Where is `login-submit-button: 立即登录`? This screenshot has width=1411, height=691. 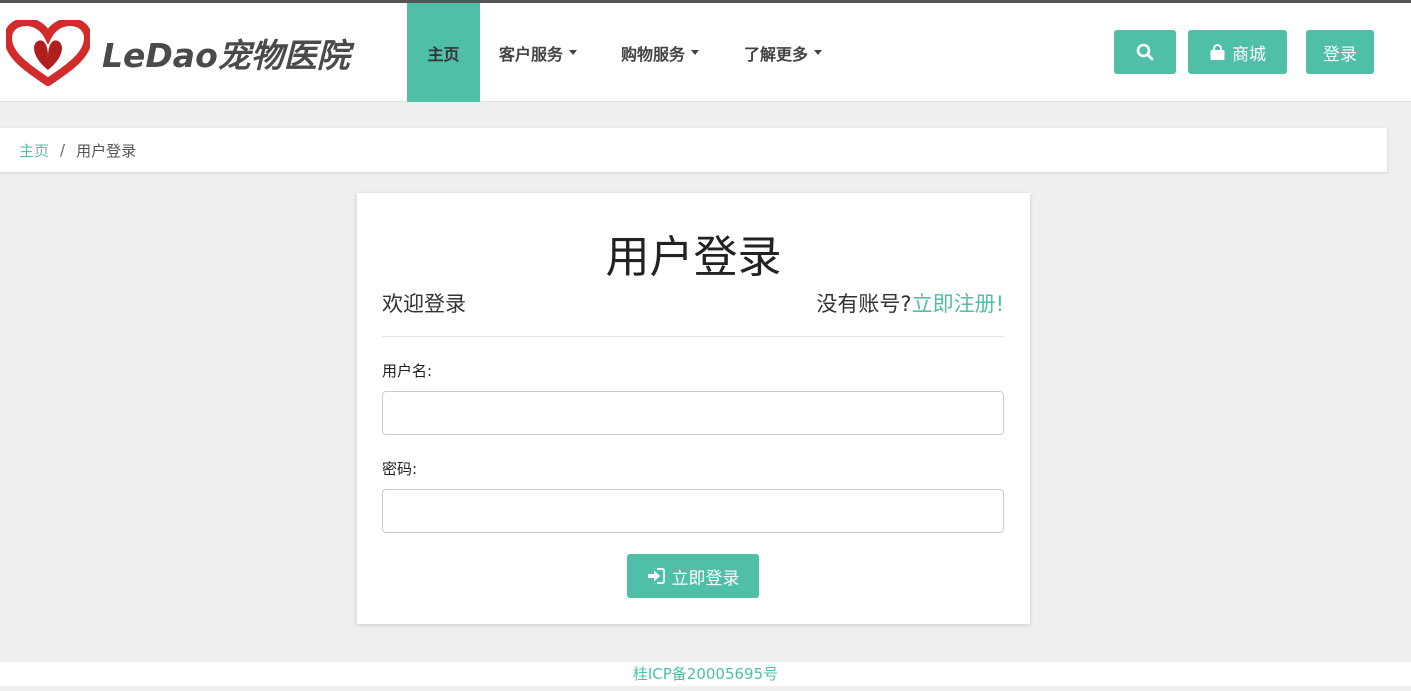
login-submit-button: 立即登录 is located at coordinates (693, 576).